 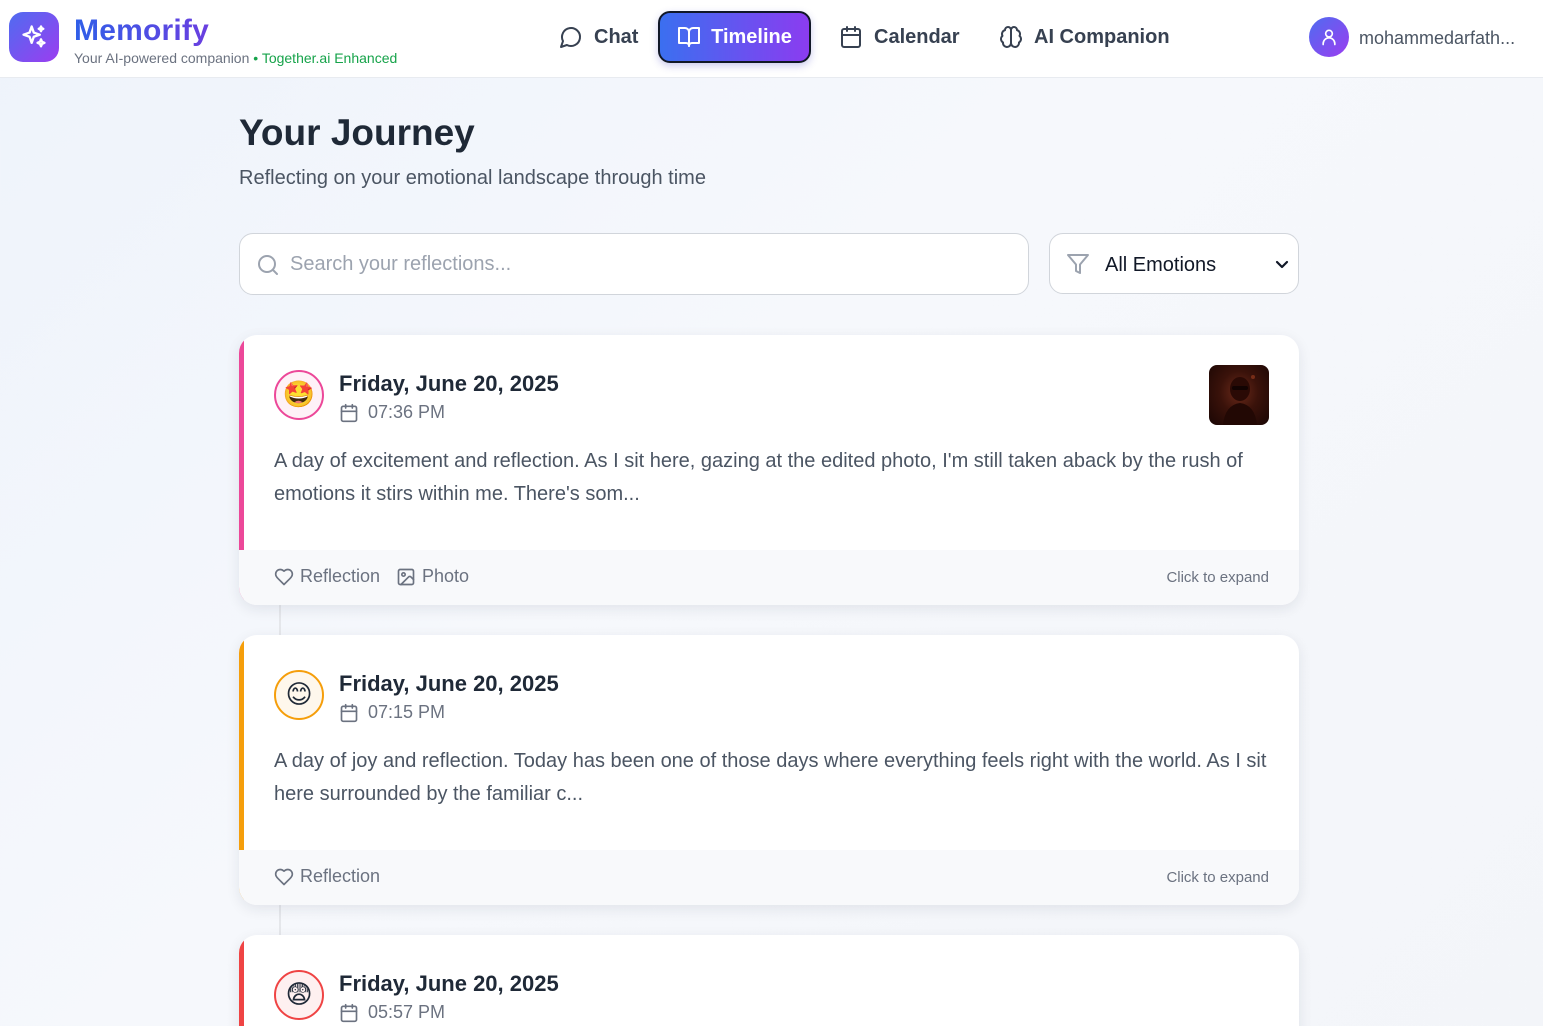 I want to click on user-icon, so click(x=1329, y=37).